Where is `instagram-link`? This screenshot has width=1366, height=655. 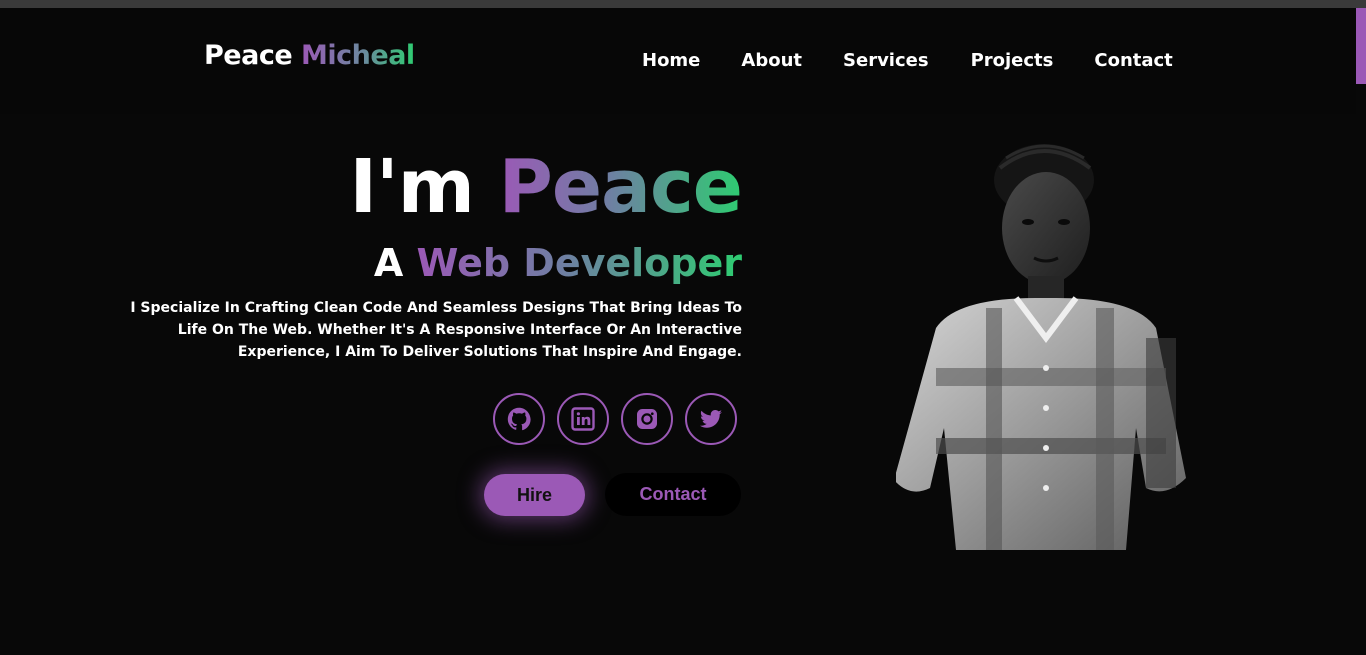
instagram-link is located at coordinates (647, 419).